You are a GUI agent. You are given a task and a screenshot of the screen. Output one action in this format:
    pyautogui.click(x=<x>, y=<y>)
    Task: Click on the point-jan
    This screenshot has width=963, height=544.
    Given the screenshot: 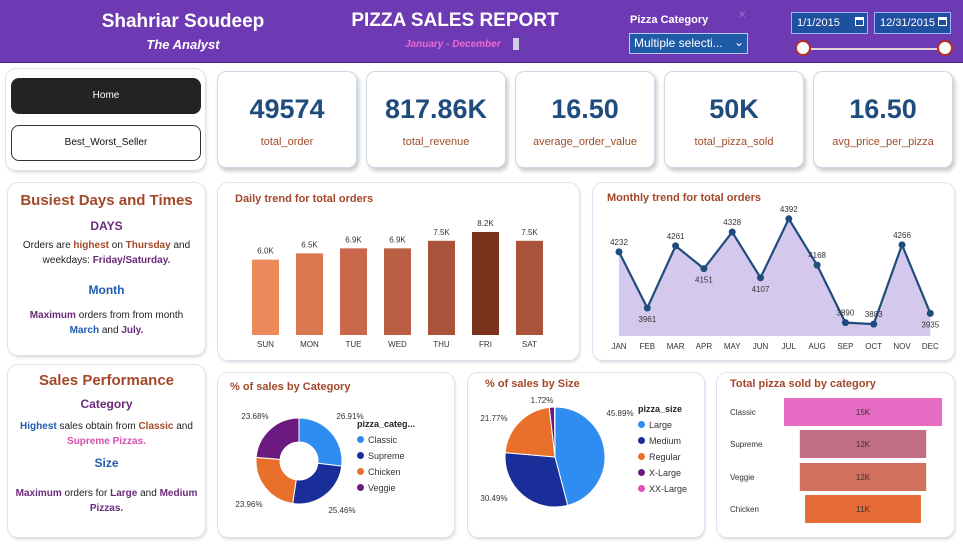 What is the action you would take?
    pyautogui.click(x=619, y=252)
    